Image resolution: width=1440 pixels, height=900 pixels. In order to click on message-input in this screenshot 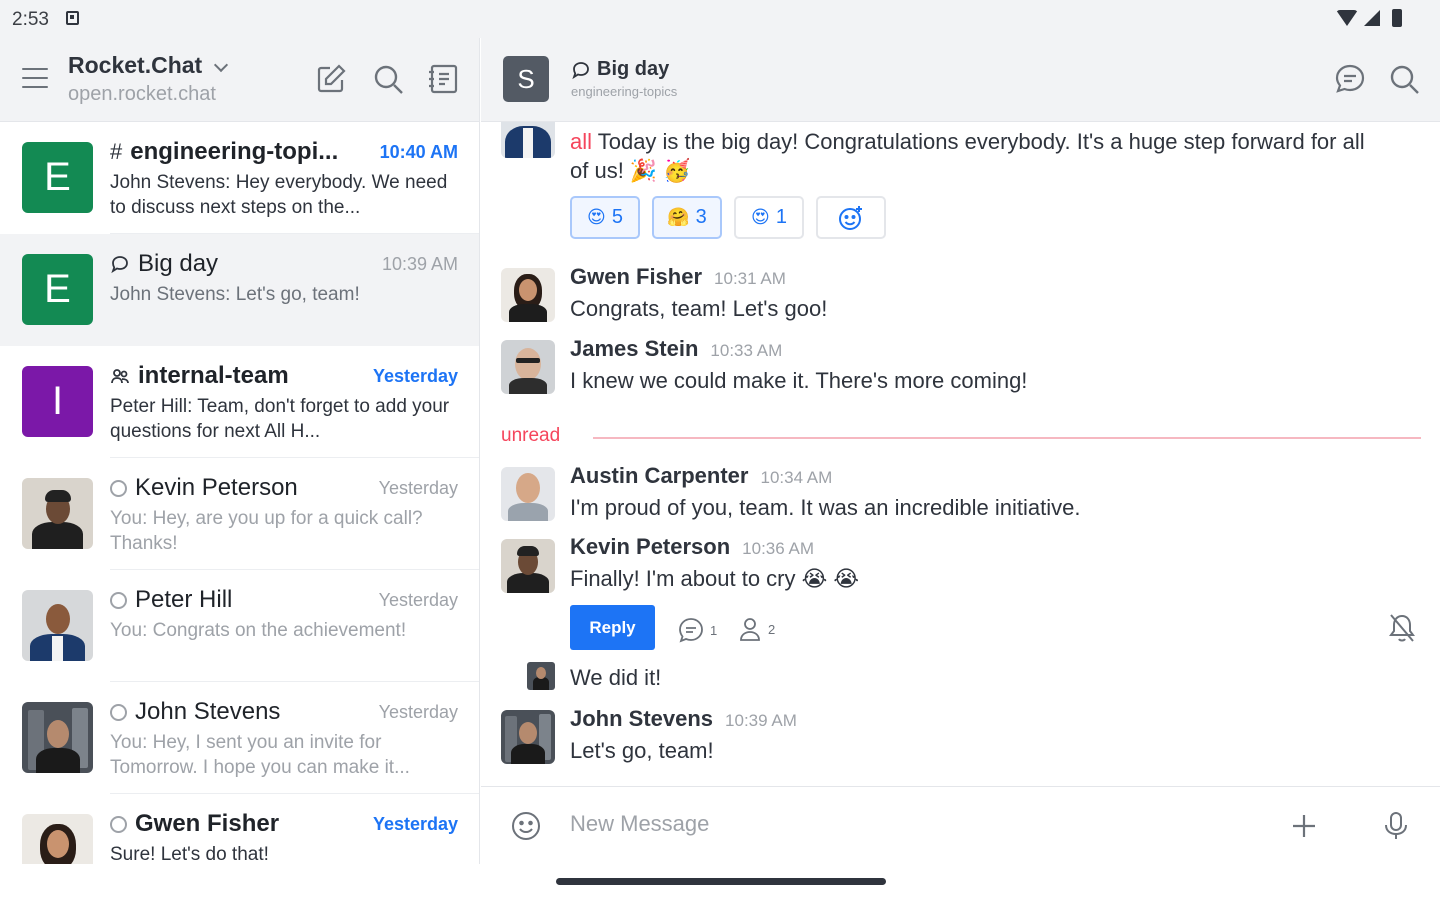, I will do `click(910, 824)`.